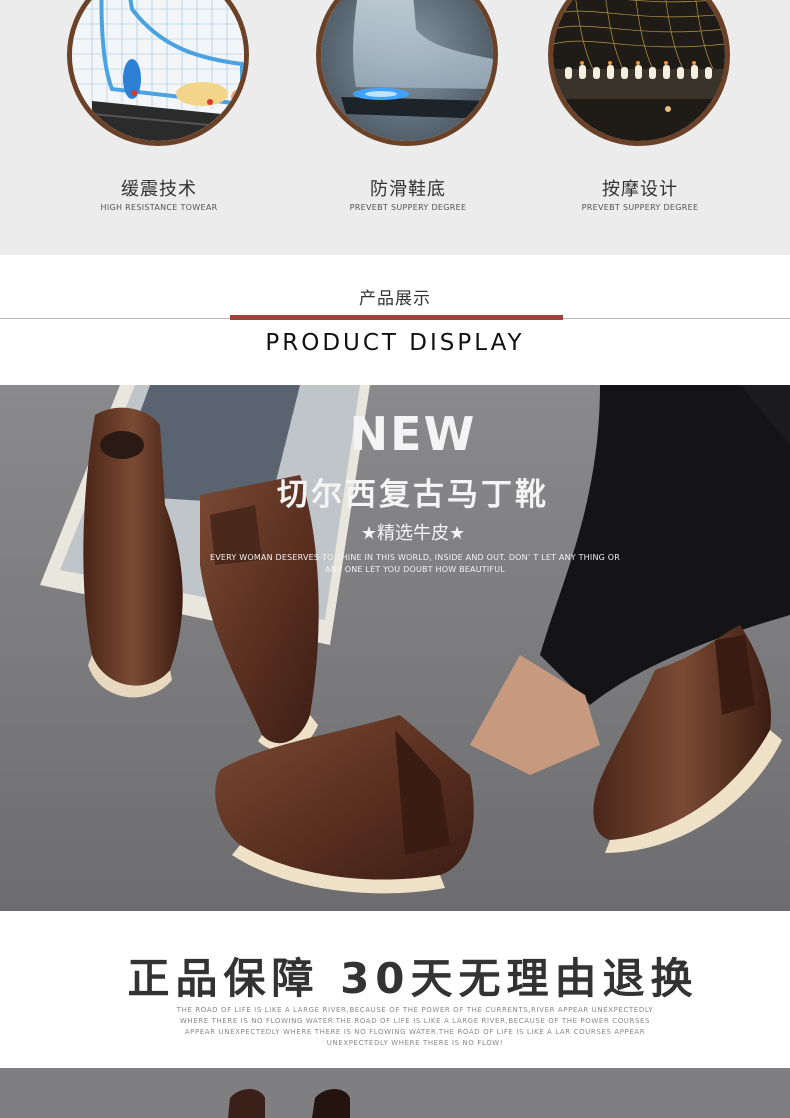  Describe the element at coordinates (395, 343) in the screenshot. I see `section-title-en: PRODUCT DISPLAY` at that location.